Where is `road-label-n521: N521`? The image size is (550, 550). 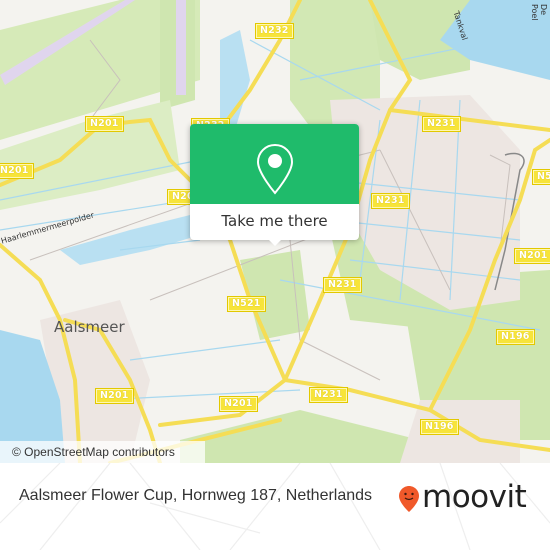
road-label-n521: N521 is located at coordinates (541, 177).